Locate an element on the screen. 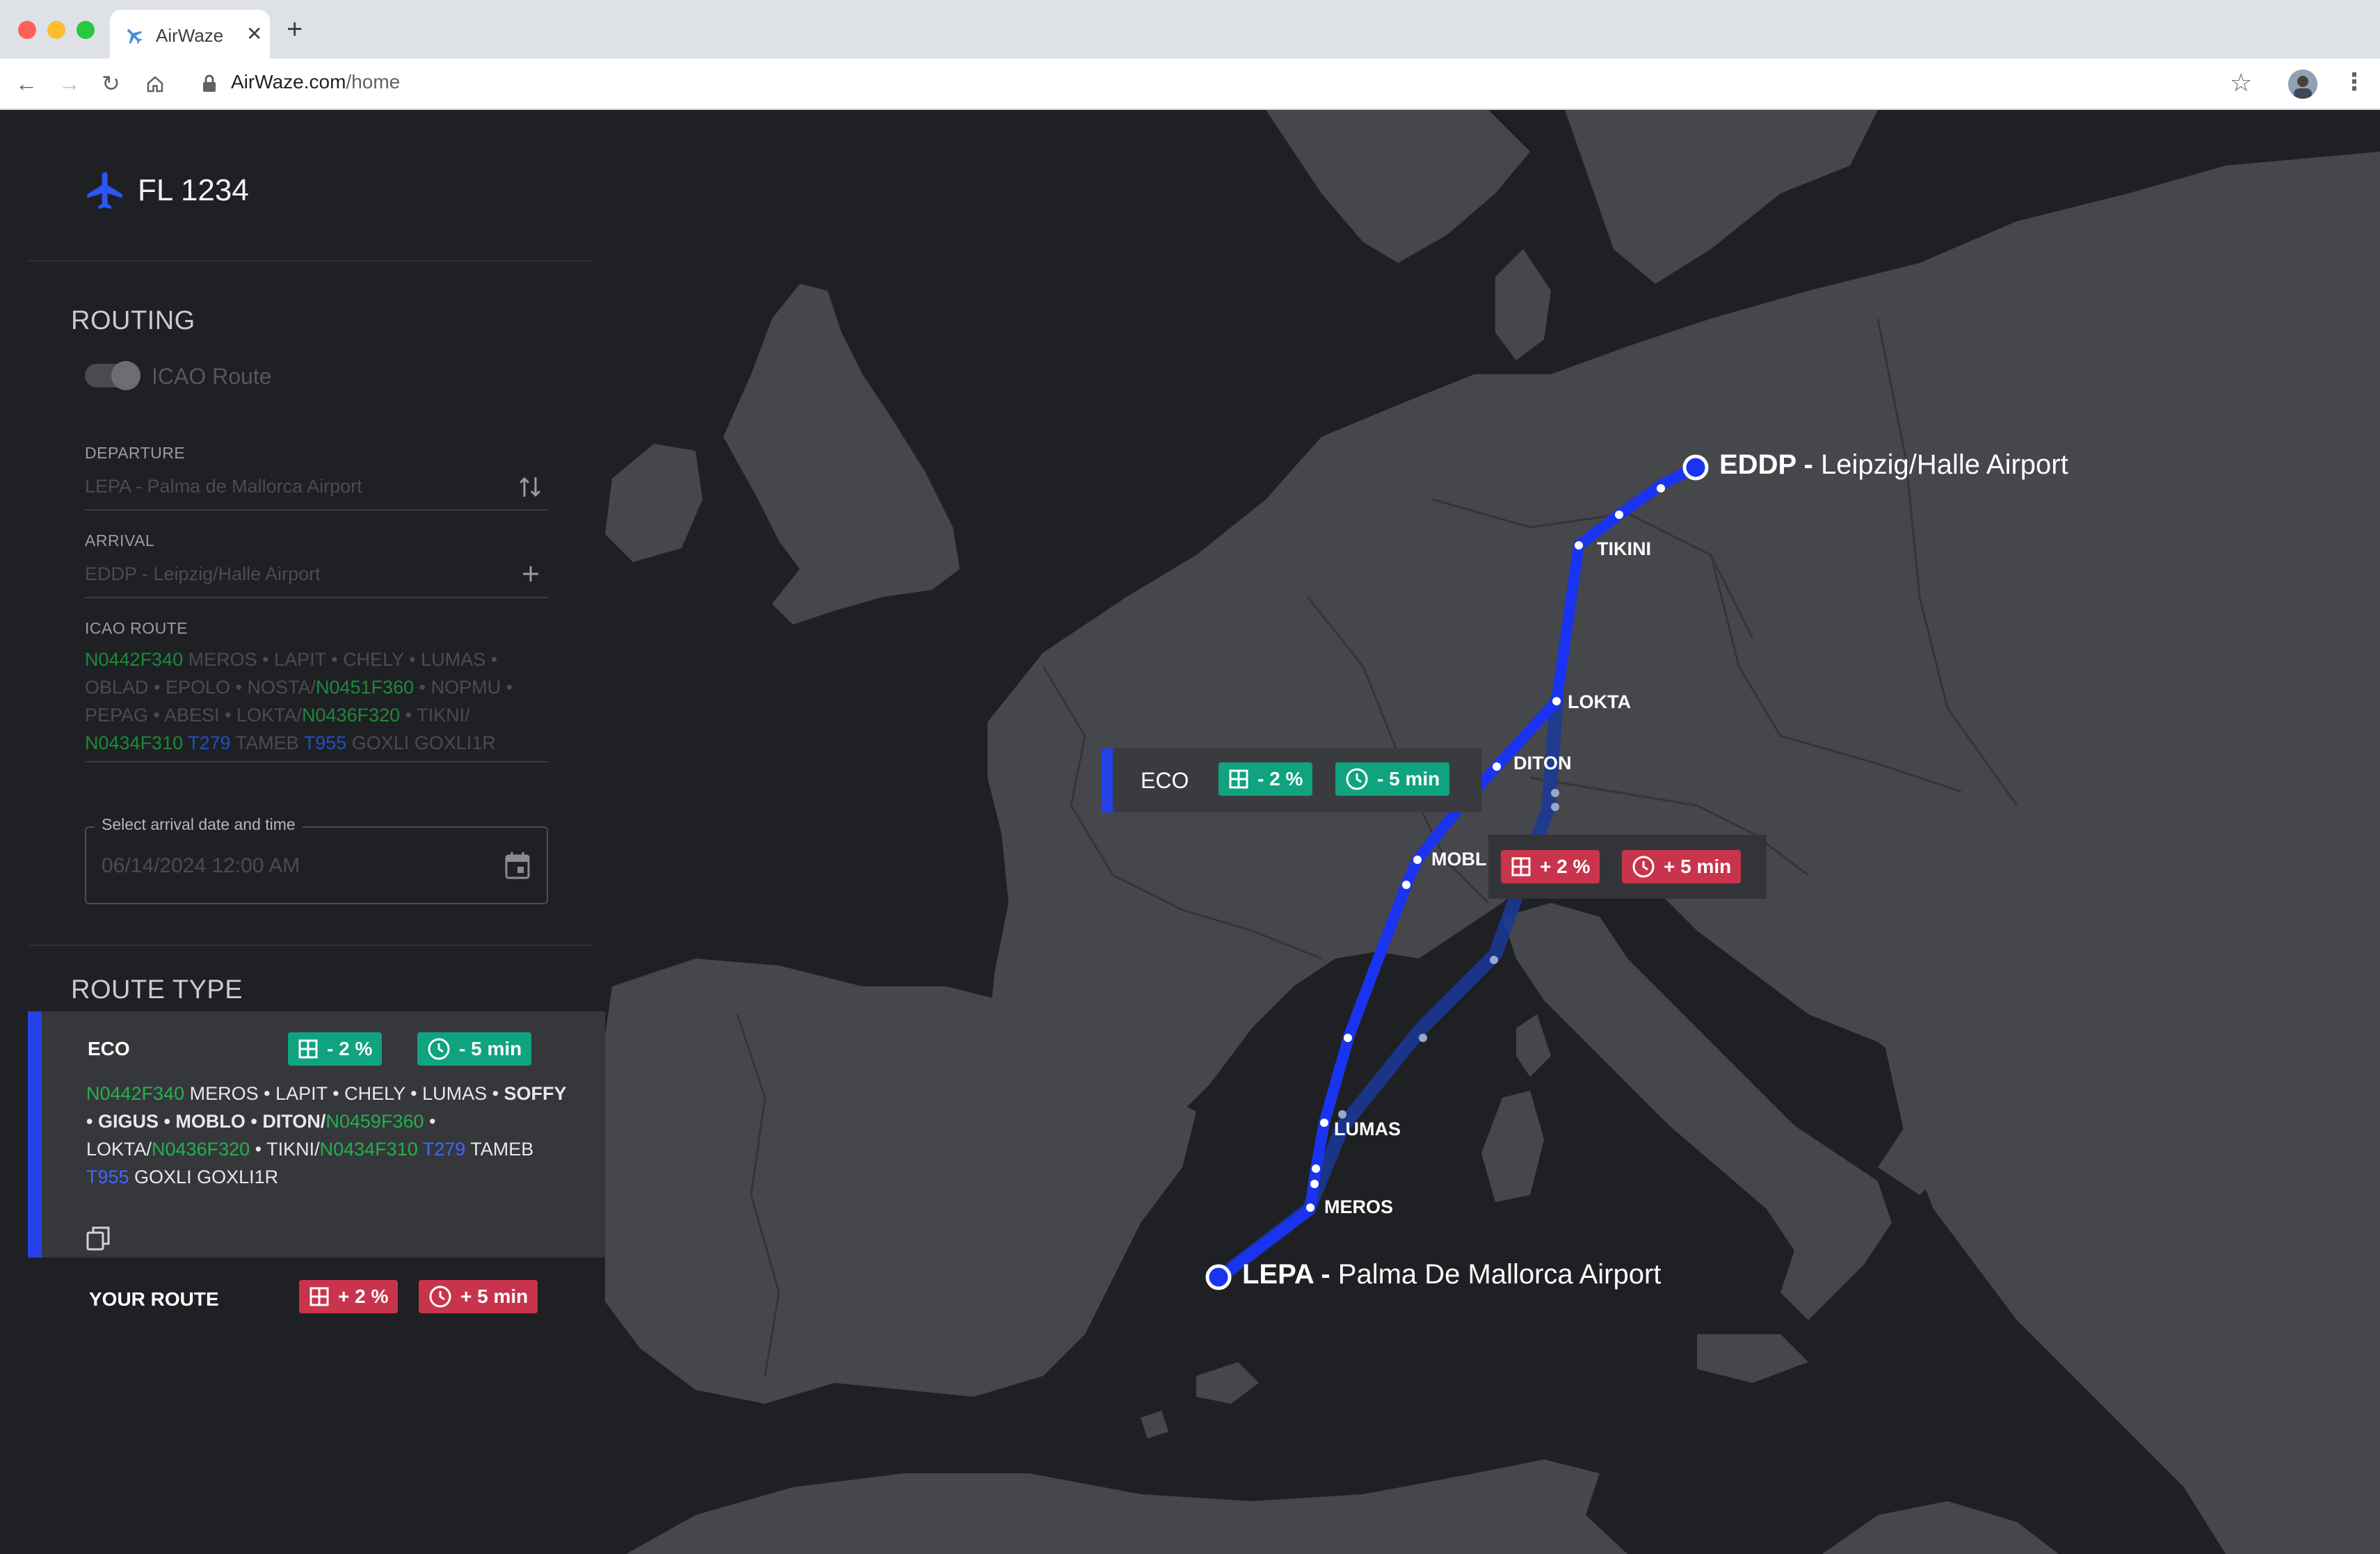 This screenshot has height=1554, width=2380. minimize-window-button is located at coordinates (56, 30).